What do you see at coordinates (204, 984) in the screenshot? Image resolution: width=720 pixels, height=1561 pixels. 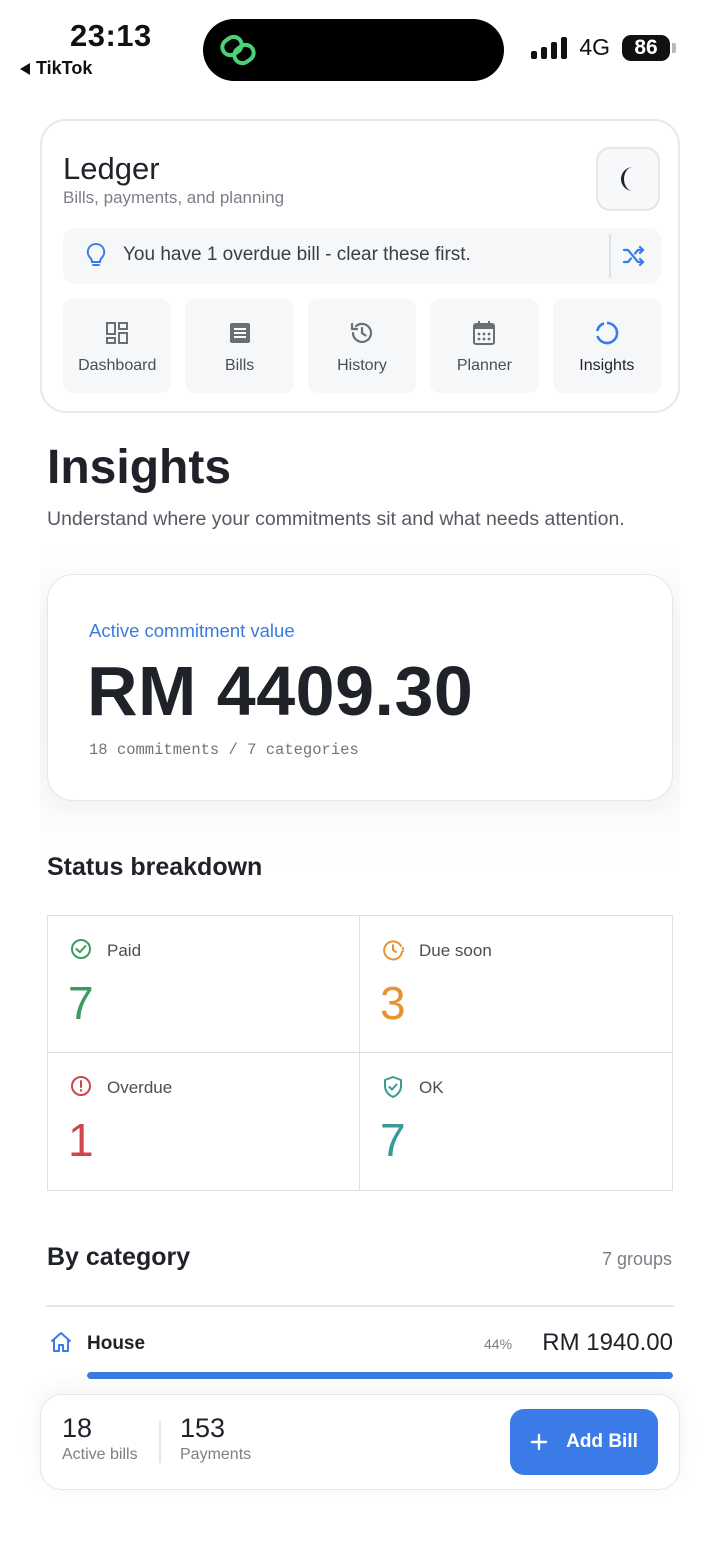 I see `status-cell-paid: Paid 7` at bounding box center [204, 984].